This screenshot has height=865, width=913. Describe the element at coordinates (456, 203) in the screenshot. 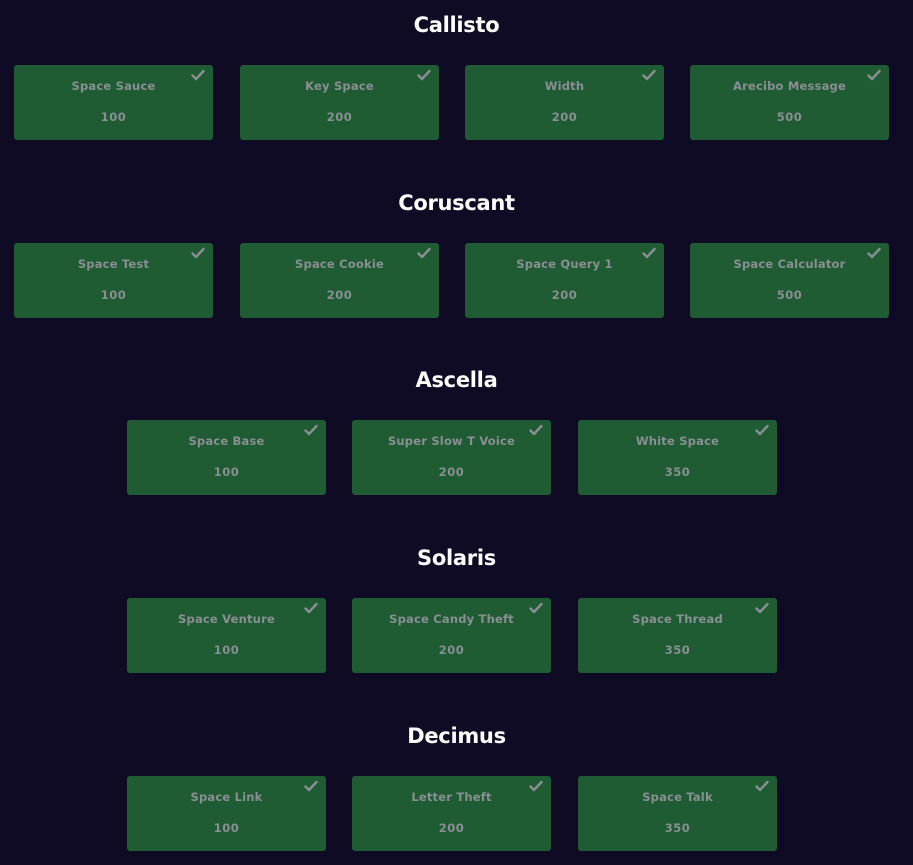

I see `category-title: Coruscant` at that location.